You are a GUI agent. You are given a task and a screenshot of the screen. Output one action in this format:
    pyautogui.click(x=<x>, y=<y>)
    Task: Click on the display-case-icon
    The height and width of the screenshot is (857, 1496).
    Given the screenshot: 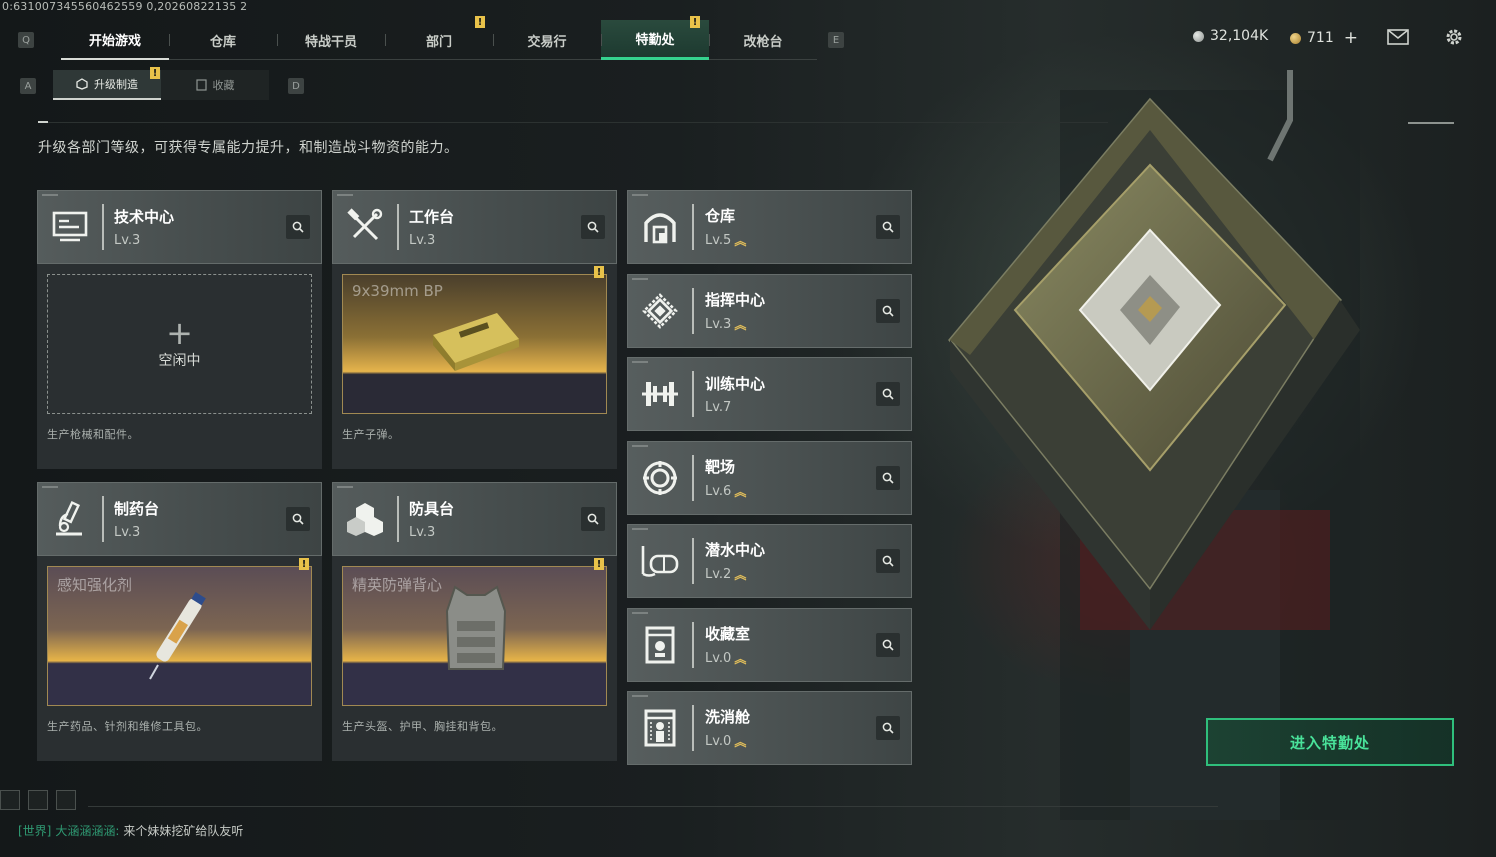 What is the action you would take?
    pyautogui.click(x=660, y=645)
    